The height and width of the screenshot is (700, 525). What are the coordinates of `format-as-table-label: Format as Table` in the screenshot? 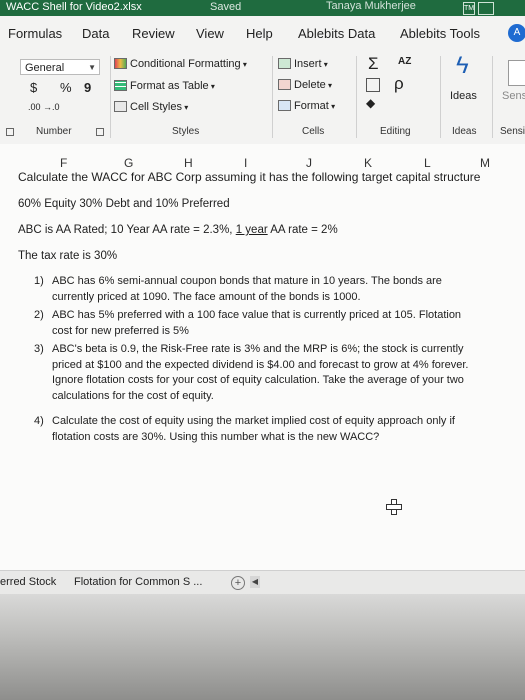 It's located at (169, 86).